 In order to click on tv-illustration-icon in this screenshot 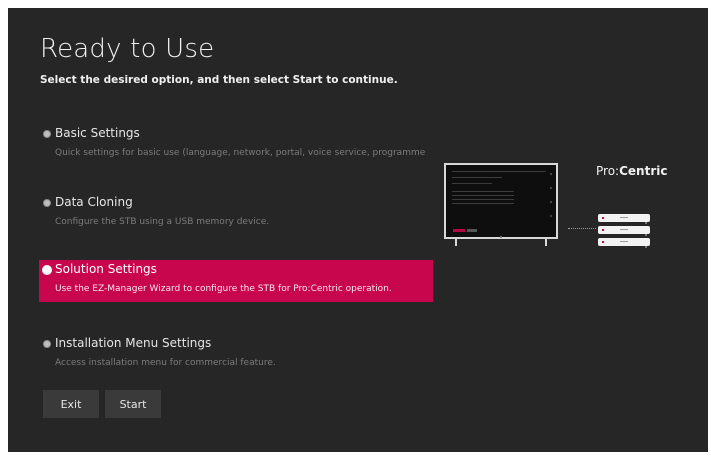, I will do `click(501, 201)`.